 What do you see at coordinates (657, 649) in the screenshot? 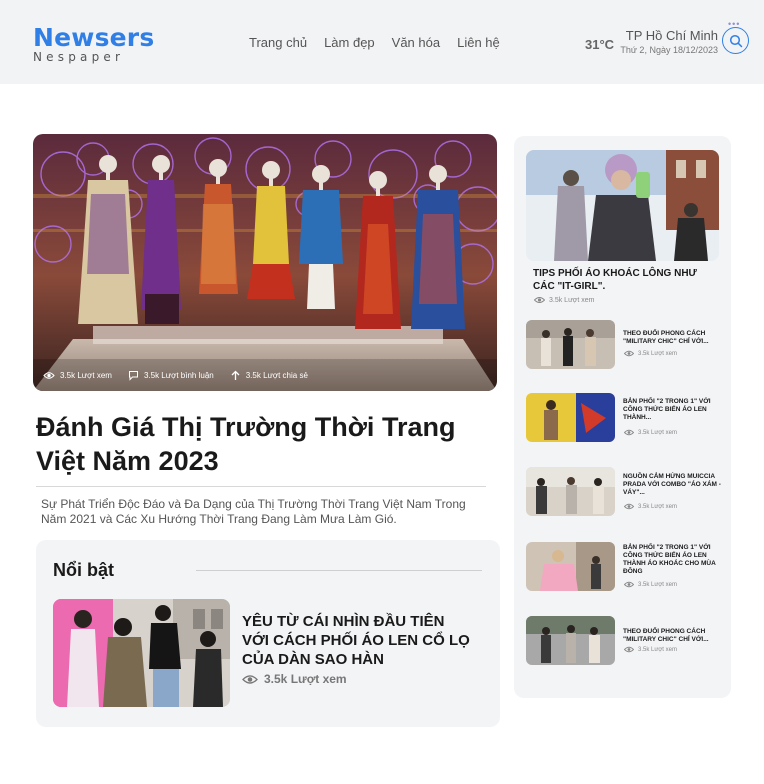
I see `sidebar-views-label-5: 3.5k Lượt xem` at bounding box center [657, 649].